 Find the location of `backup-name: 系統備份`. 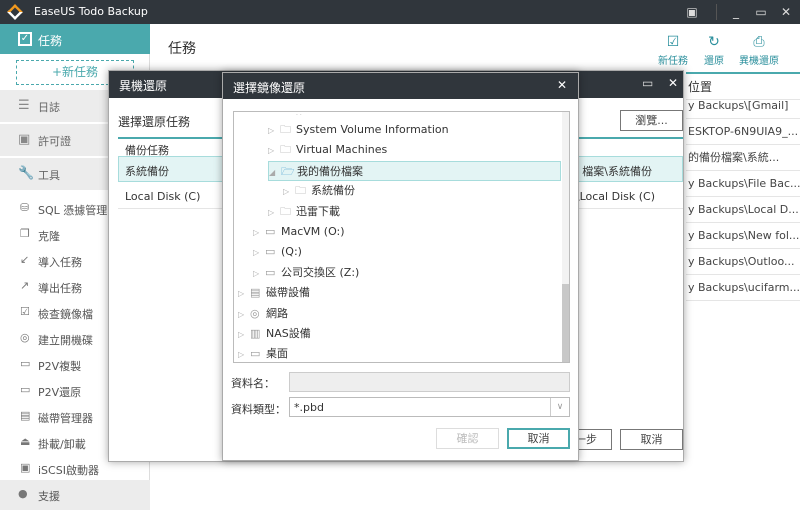

backup-name: 系統備份 is located at coordinates (147, 171).